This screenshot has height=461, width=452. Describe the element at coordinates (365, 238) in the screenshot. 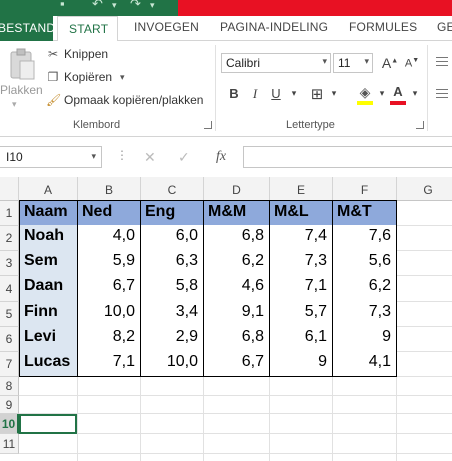

I see `grade-cell: 7,6` at that location.